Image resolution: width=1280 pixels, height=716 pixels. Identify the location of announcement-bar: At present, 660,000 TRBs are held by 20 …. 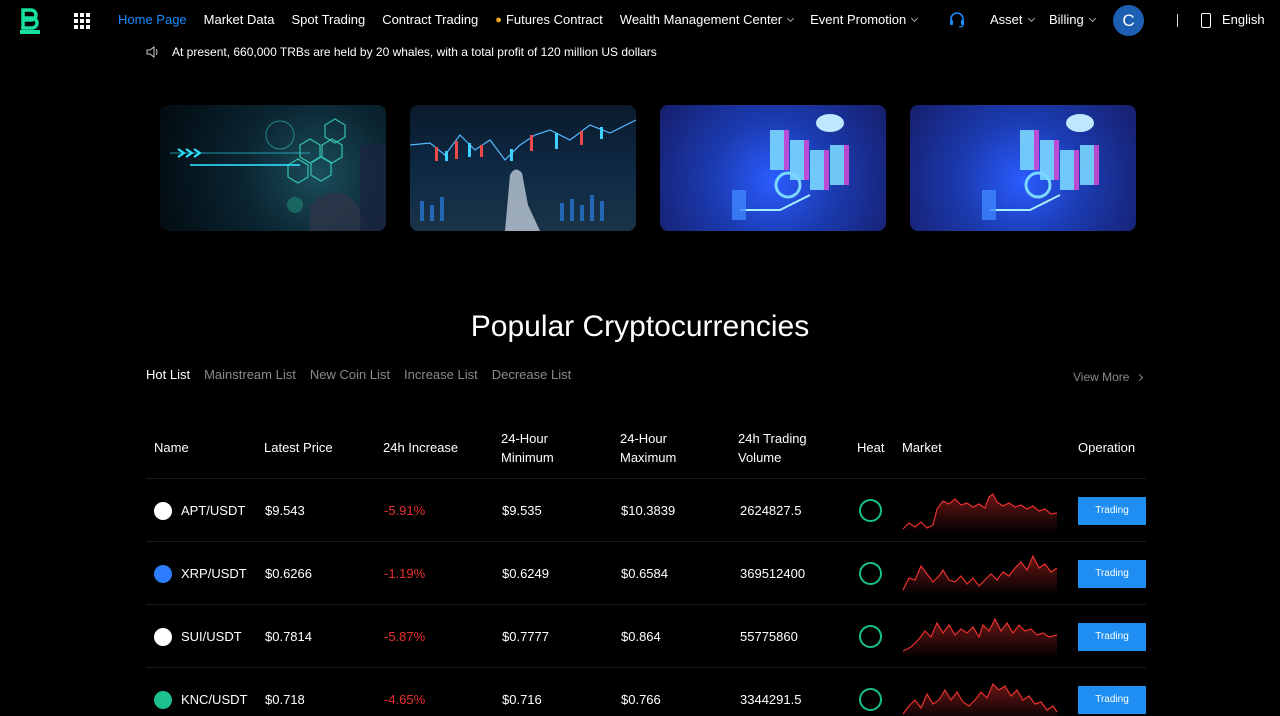
(401, 52).